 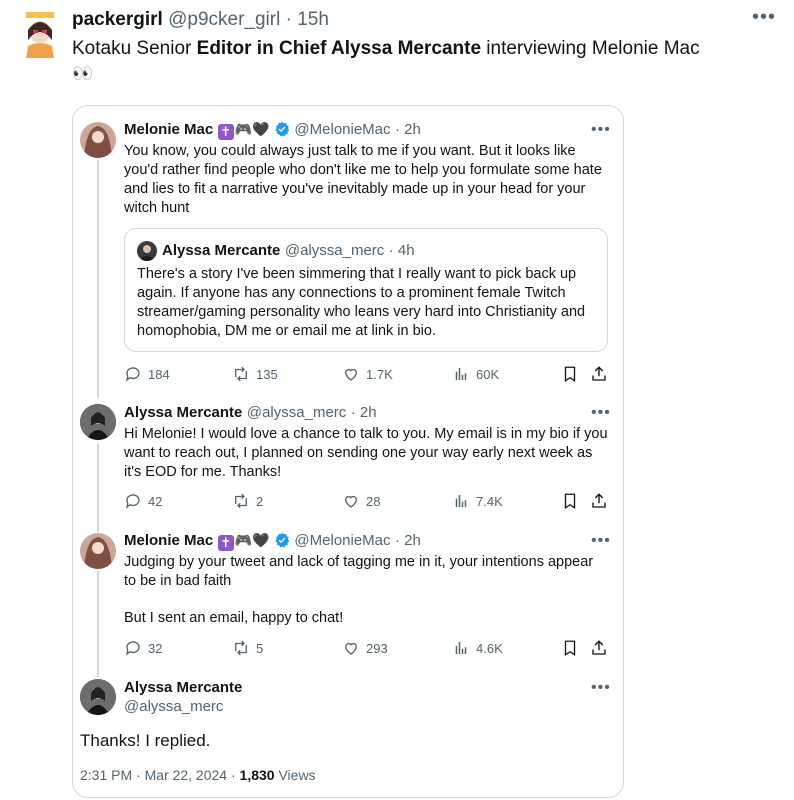 I want to click on like-button: 28, so click(x=361, y=501).